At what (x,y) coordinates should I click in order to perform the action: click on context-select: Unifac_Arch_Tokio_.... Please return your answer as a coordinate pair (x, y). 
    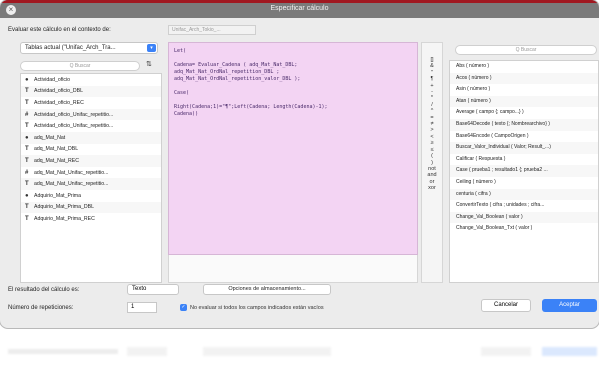
    Looking at the image, I should click on (212, 30).